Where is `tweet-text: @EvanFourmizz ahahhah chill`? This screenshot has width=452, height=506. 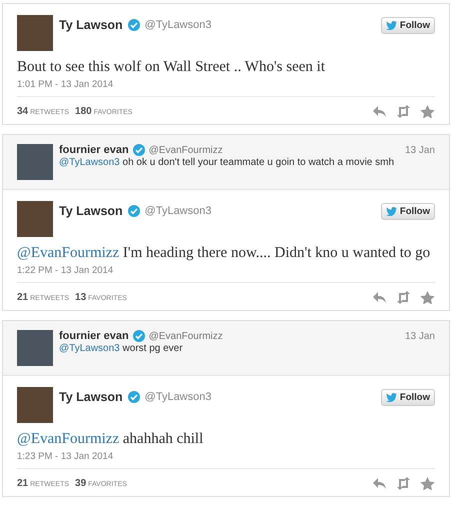
tweet-text: @EvanFourmizz ahahhah chill is located at coordinates (110, 439).